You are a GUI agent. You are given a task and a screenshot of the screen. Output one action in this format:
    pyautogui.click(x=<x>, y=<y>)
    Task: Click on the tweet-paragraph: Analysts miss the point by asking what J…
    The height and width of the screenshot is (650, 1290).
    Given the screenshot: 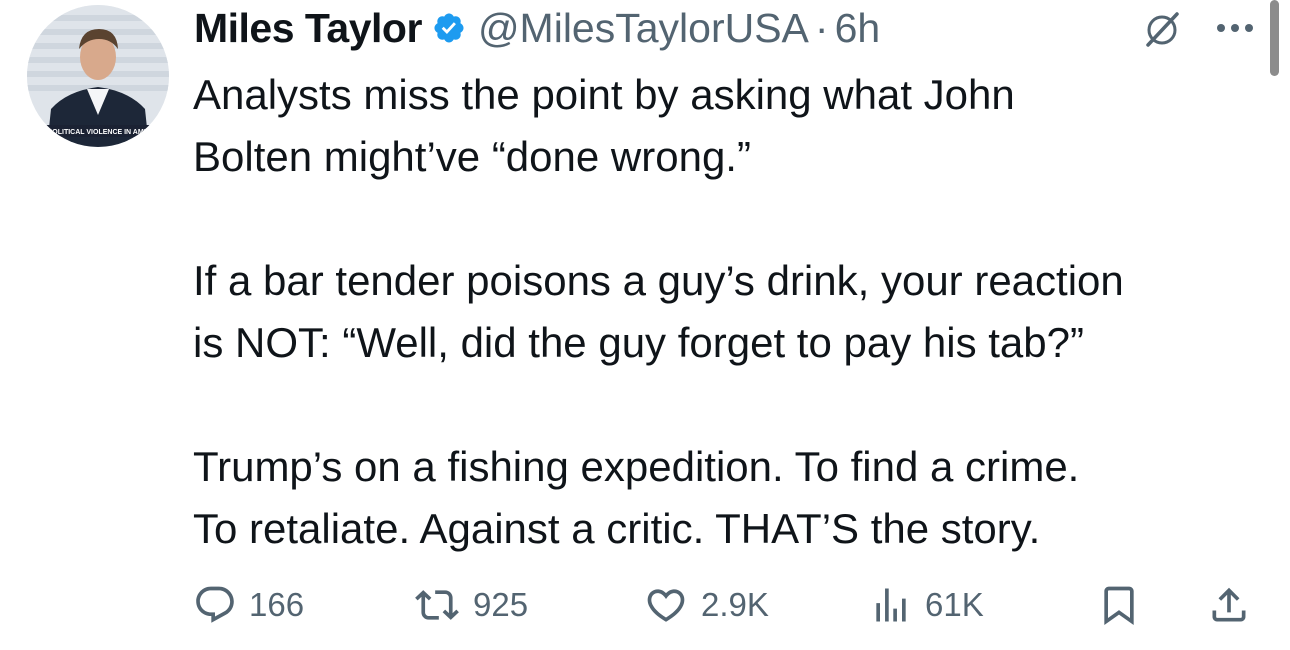 What is the action you would take?
    pyautogui.click(x=604, y=125)
    